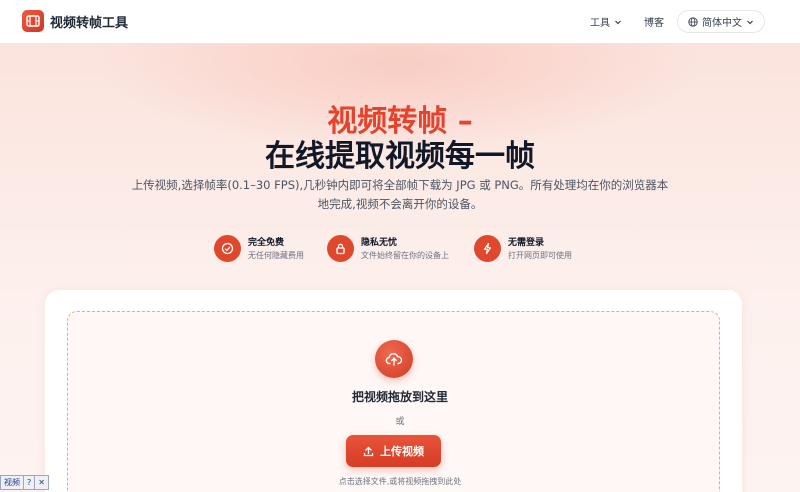 This screenshot has width=800, height=492. I want to click on ime-toolbar: 视频 ? ✕, so click(24, 482).